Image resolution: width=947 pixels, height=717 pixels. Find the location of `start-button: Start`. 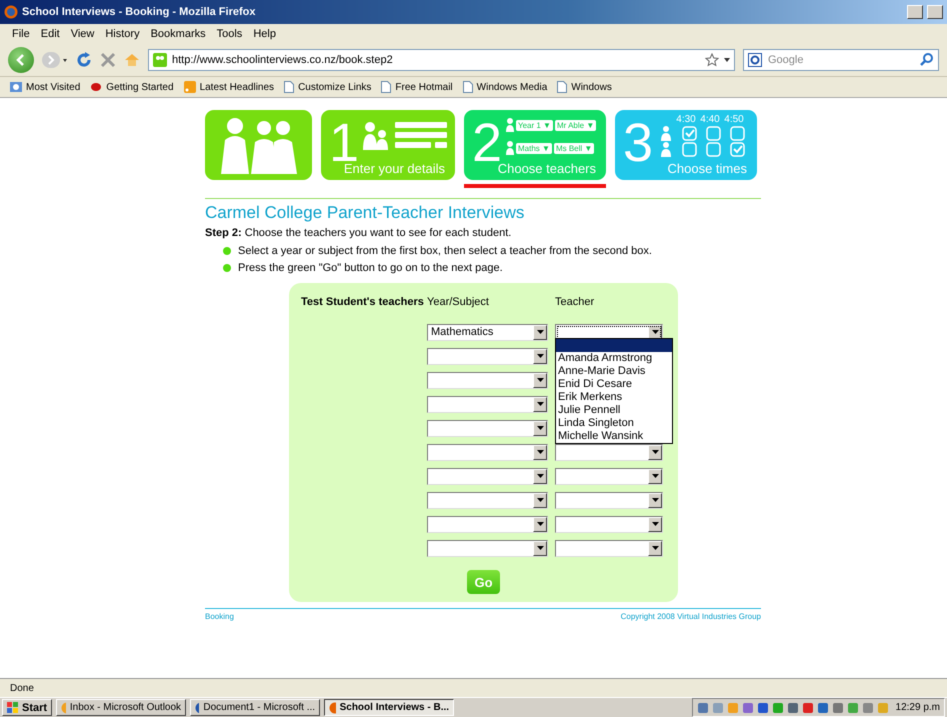

start-button: Start is located at coordinates (27, 707).